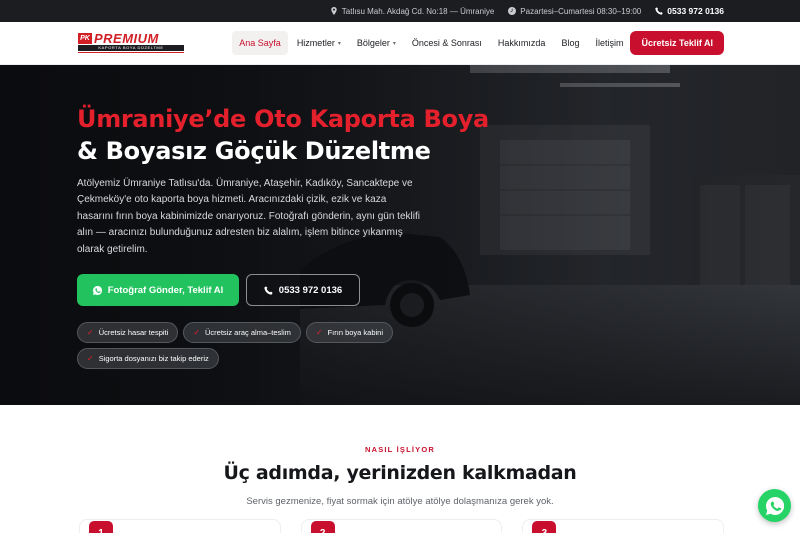 The image size is (800, 533). I want to click on address-item: Tatlısu Mah. Akdağ Cd. No:18 — Ümraniye, so click(412, 11).